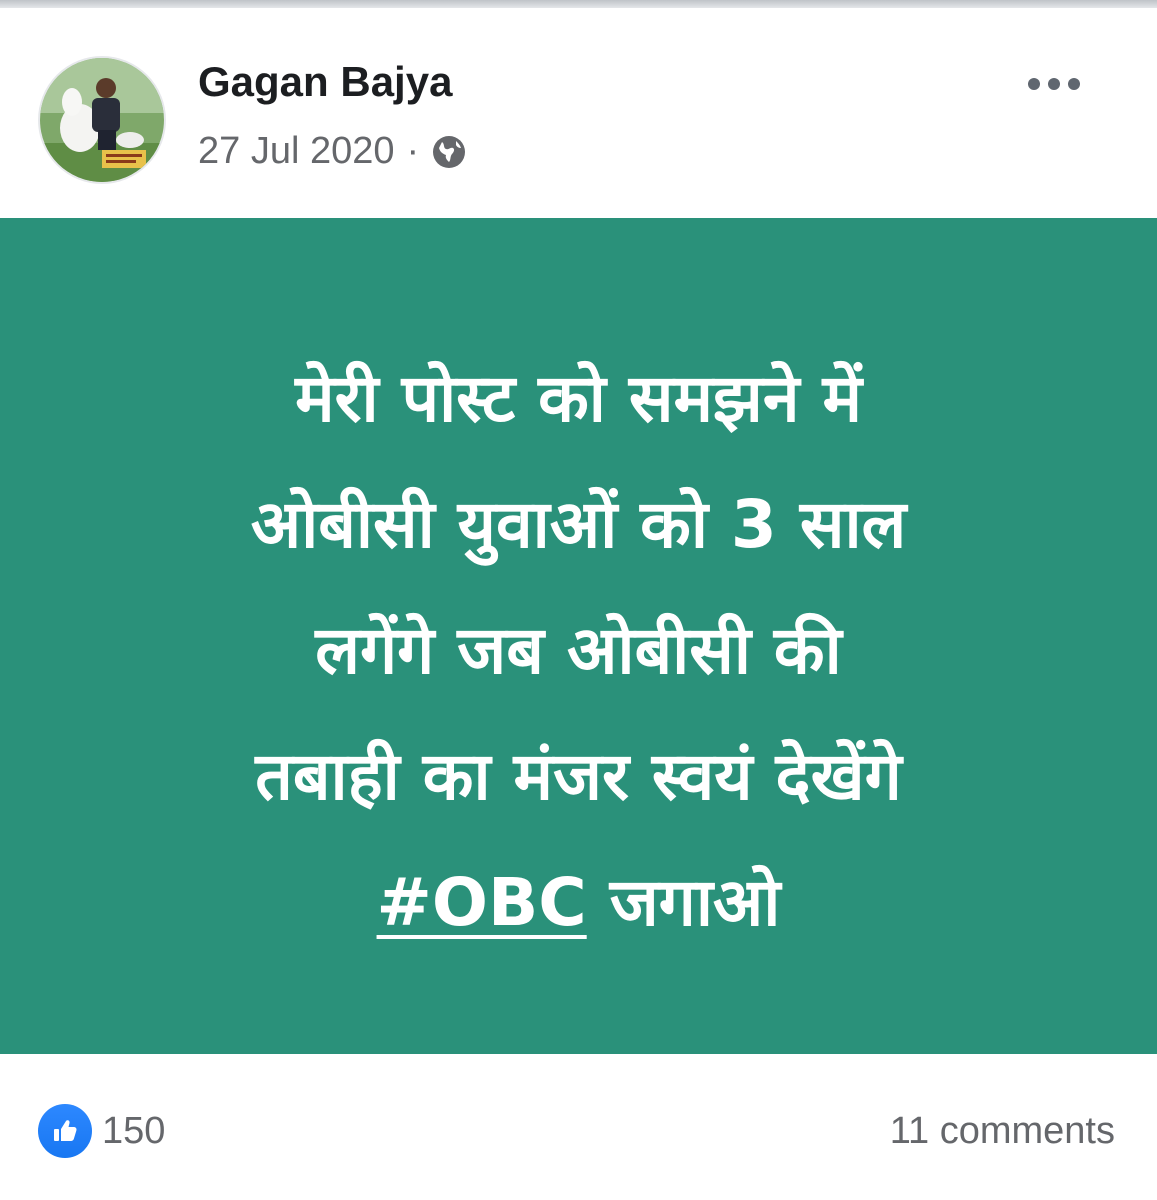  I want to click on avatar-image, so click(102, 120).